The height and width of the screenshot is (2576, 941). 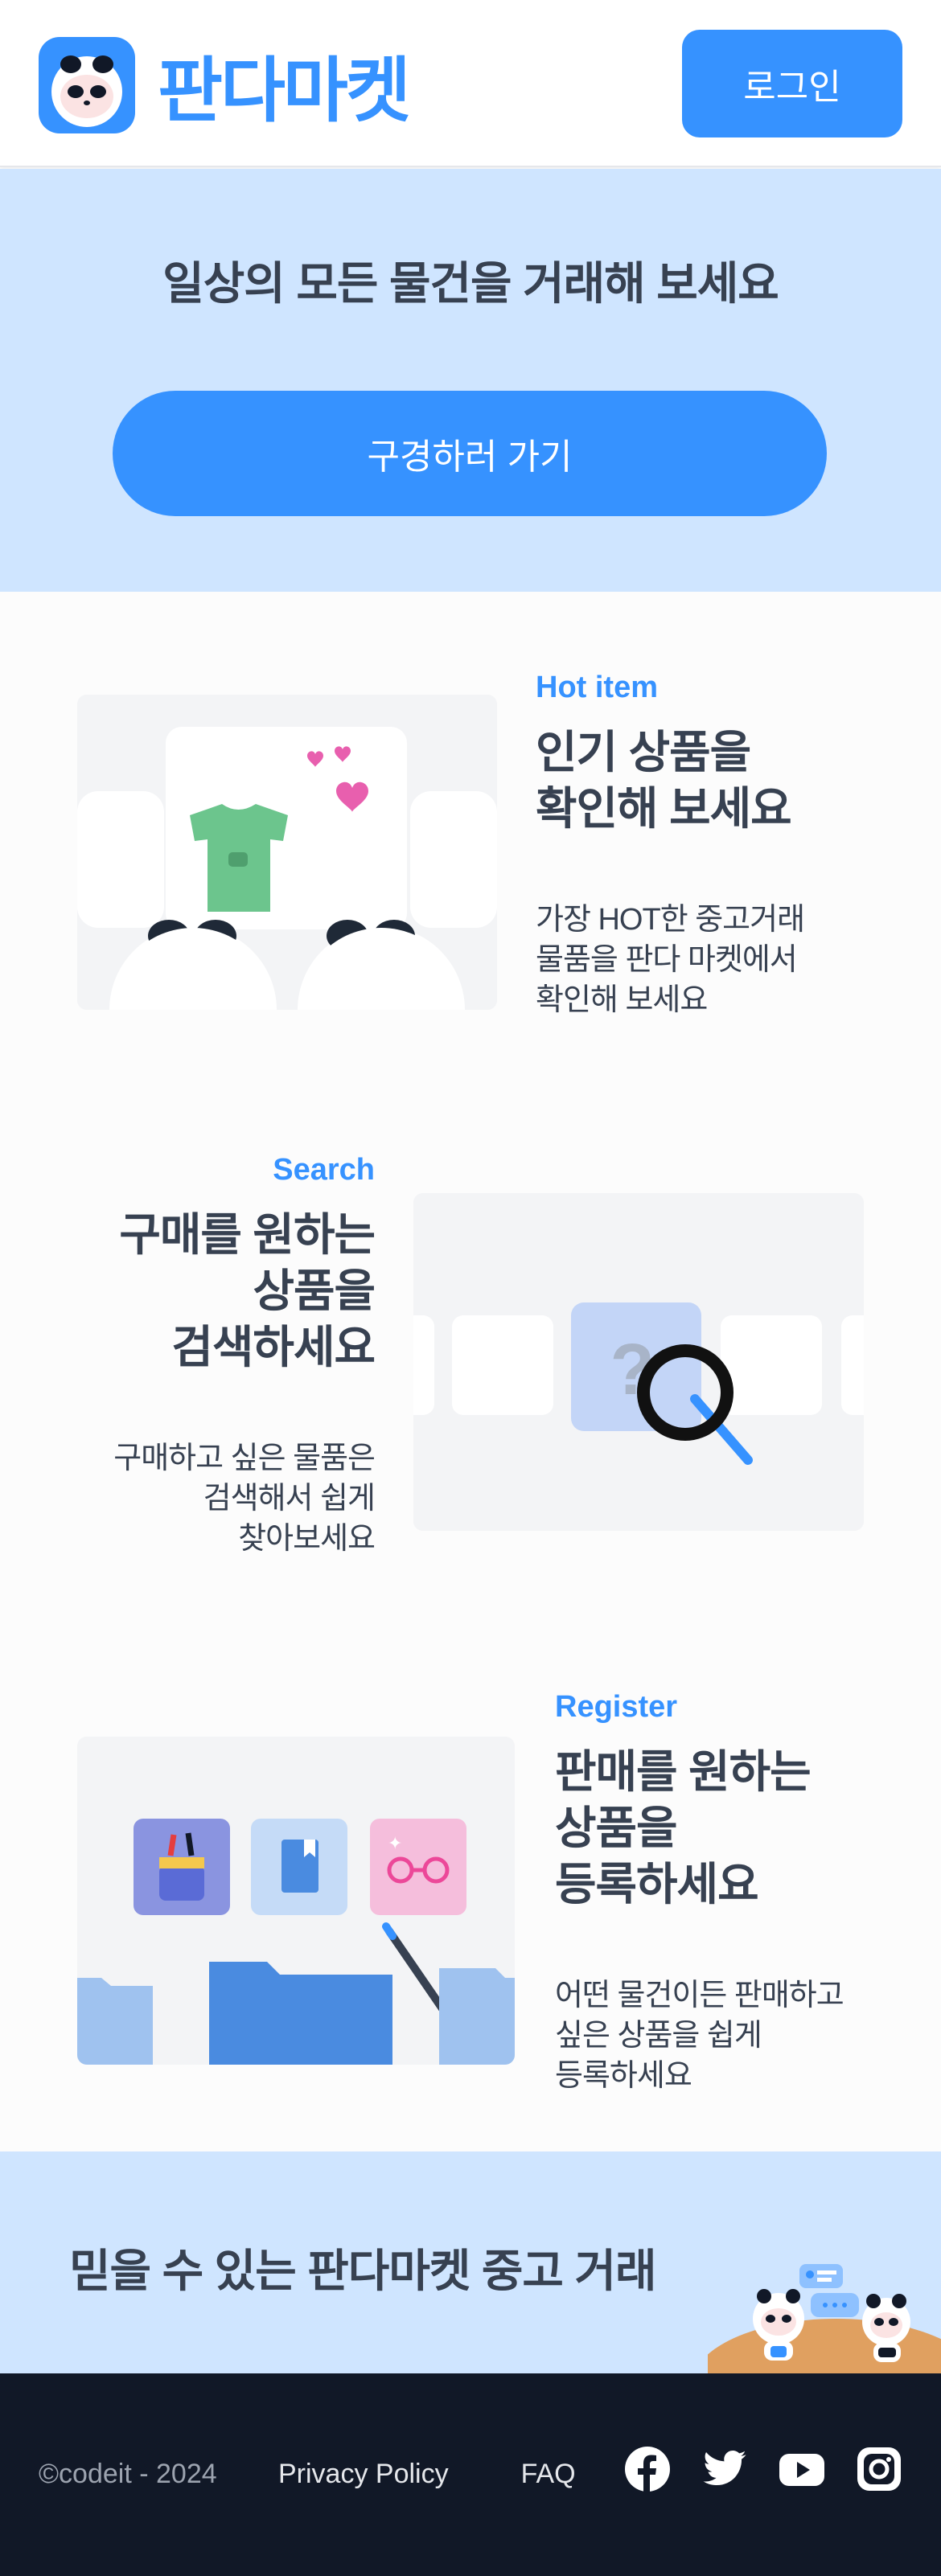 I want to click on top-header: 판다마켓 로그인, so click(x=470, y=83).